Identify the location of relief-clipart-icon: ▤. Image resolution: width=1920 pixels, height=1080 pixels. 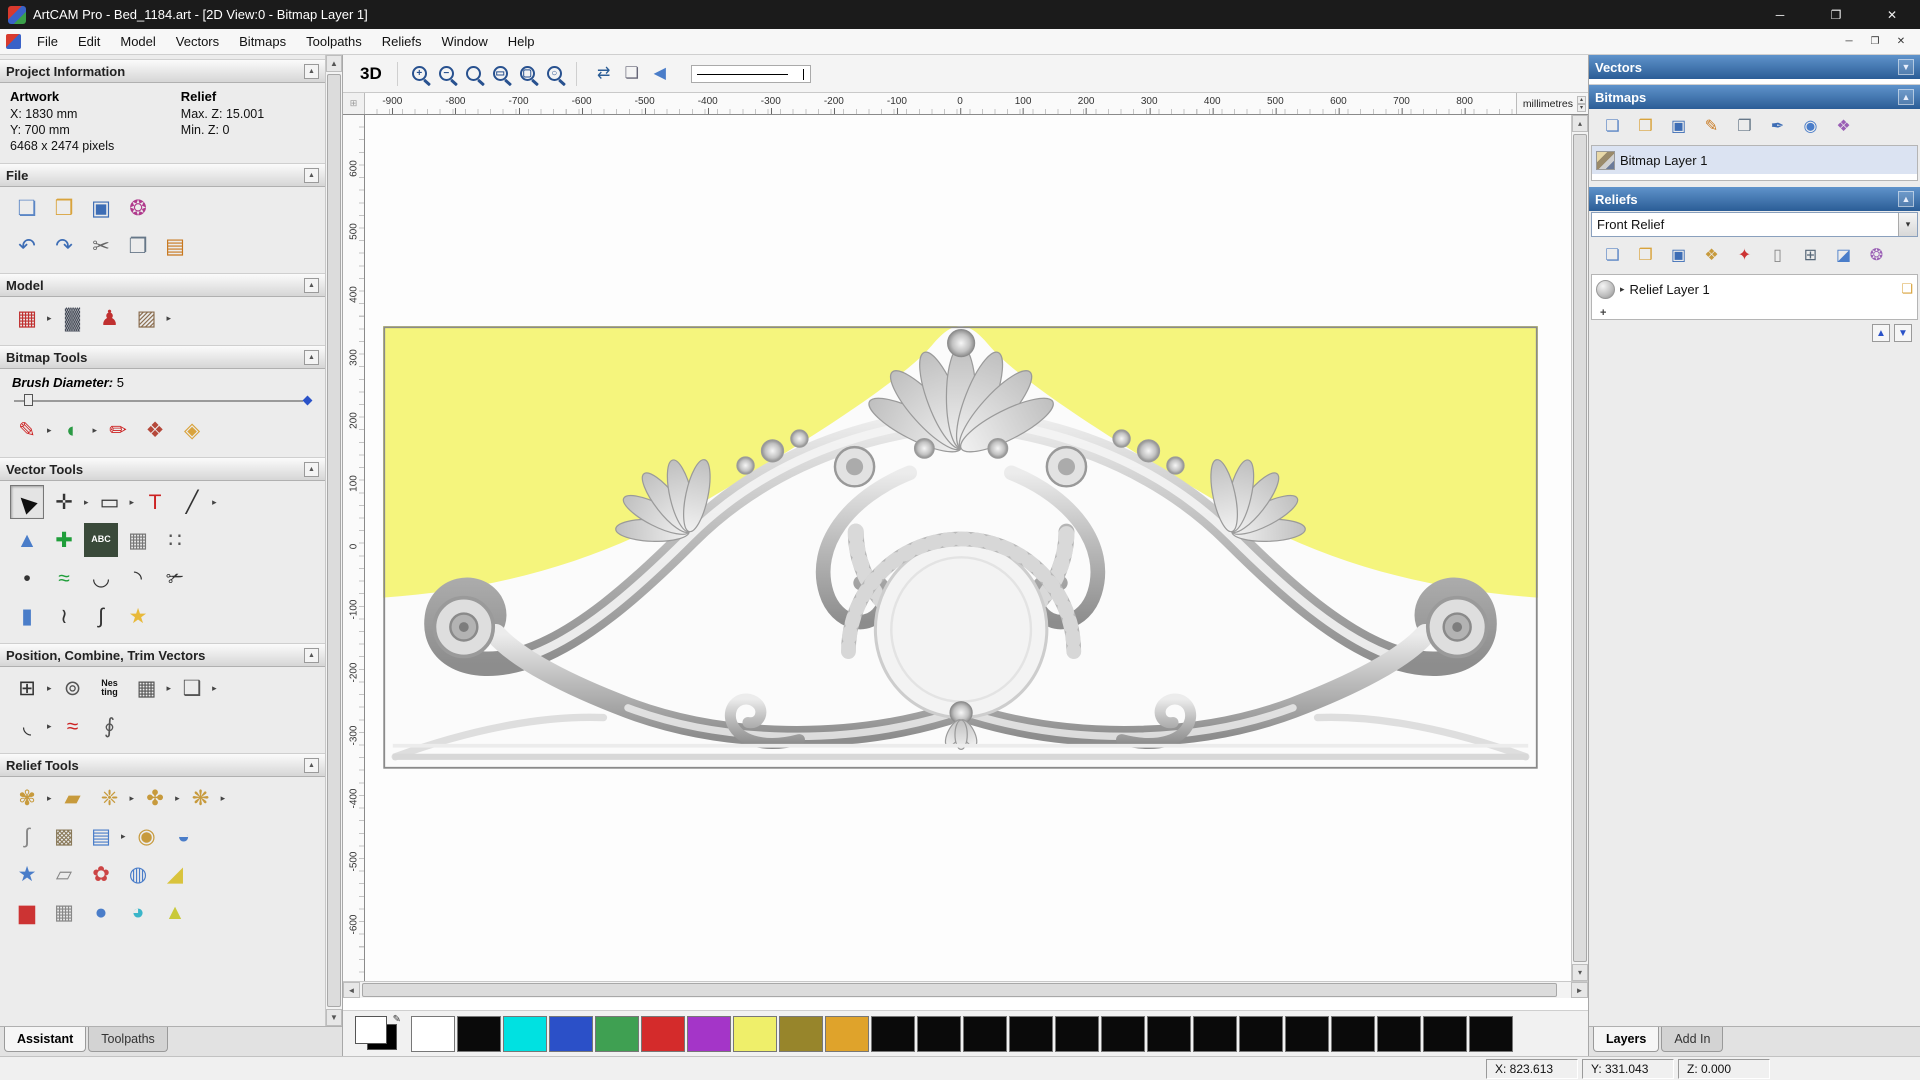
(101, 836).